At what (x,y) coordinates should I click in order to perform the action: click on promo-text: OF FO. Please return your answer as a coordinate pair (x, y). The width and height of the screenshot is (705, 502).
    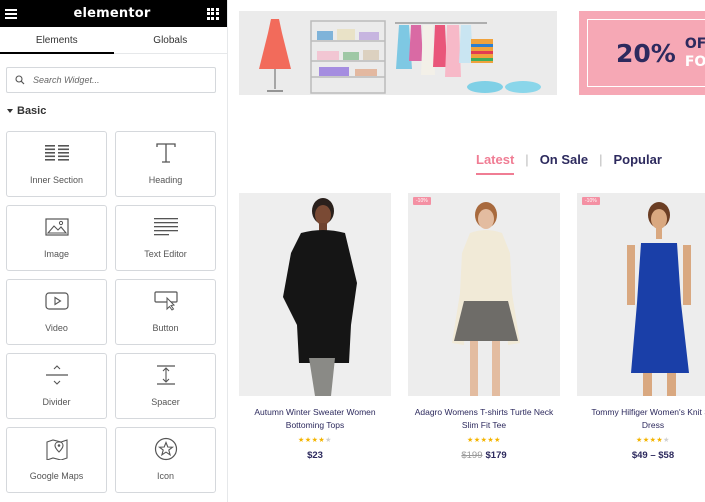
    Looking at the image, I should click on (695, 53).